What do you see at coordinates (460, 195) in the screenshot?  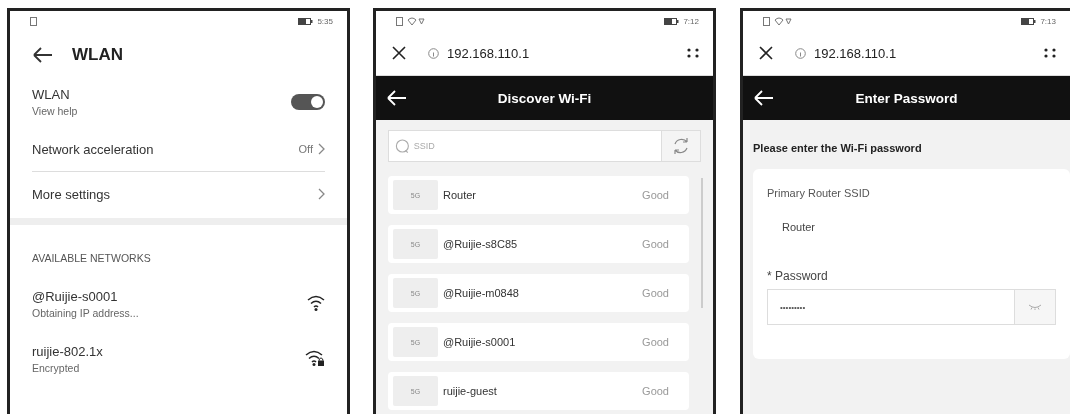 I see `network-name: Router` at bounding box center [460, 195].